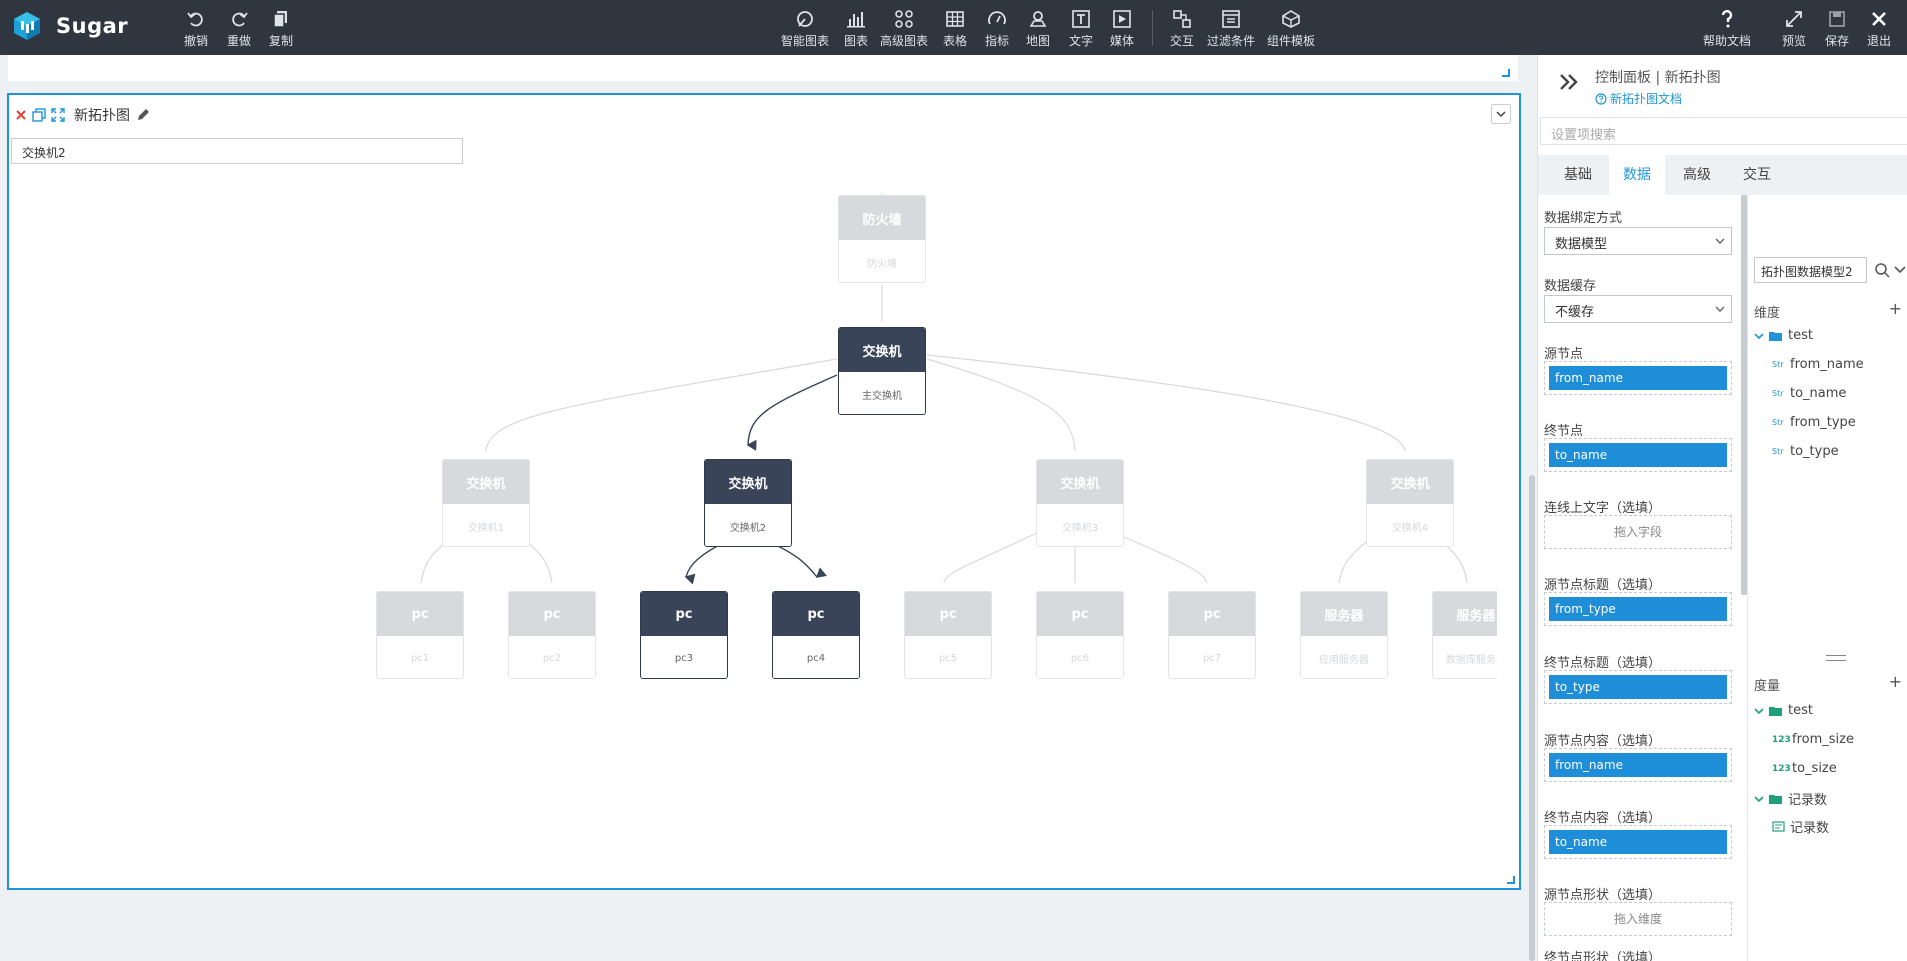  I want to click on filter-icon, so click(1231, 19).